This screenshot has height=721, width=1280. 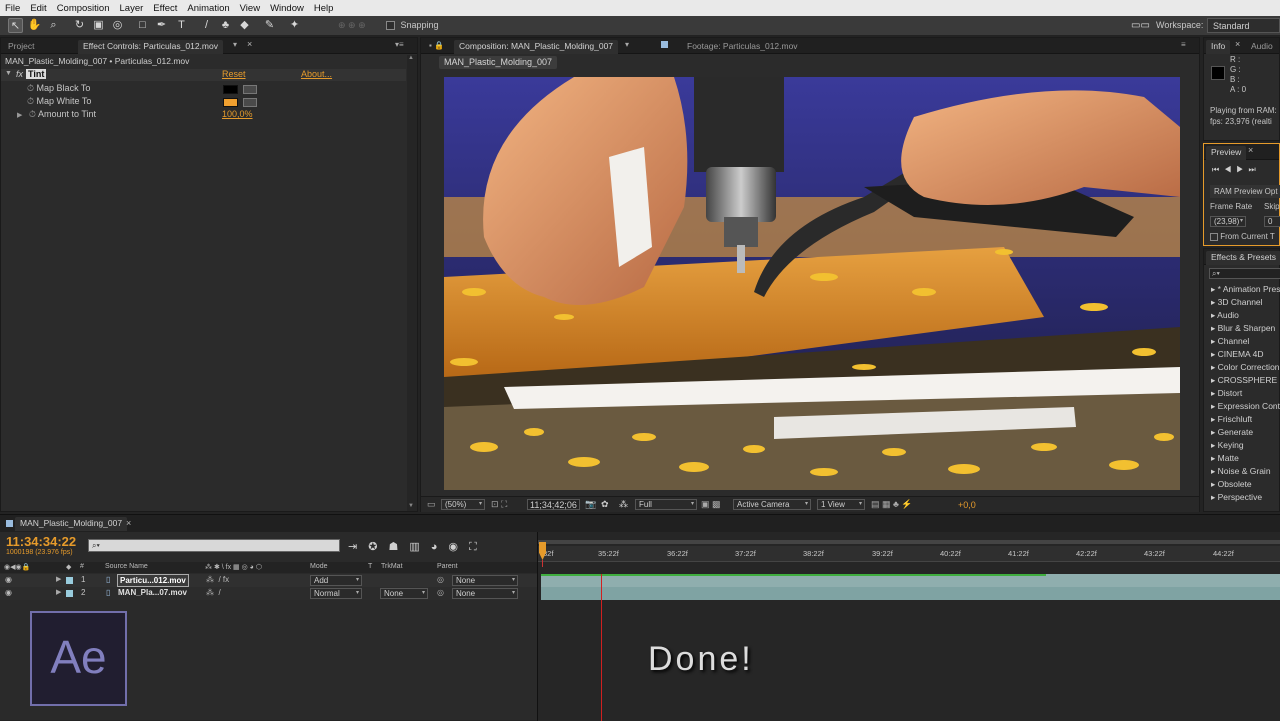 What do you see at coordinates (1243, 258) in the screenshot?
I see `tab-effects-presets: Effects & Presets` at bounding box center [1243, 258].